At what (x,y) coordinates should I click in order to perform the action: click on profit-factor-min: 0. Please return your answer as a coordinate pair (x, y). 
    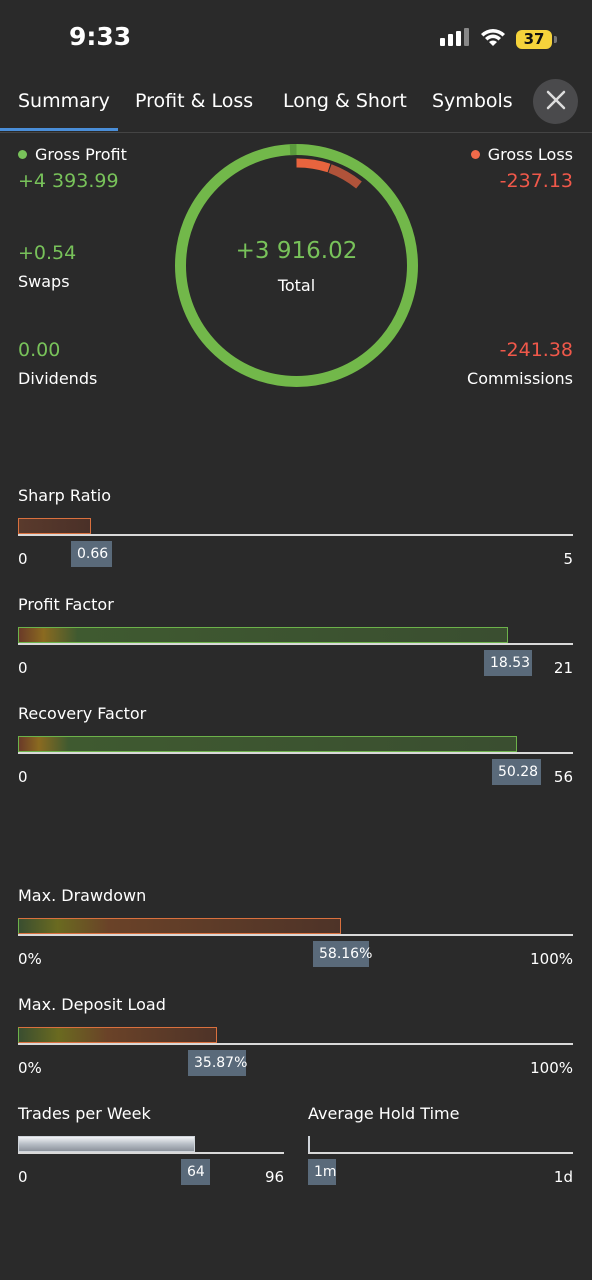
    Looking at the image, I should click on (23, 668).